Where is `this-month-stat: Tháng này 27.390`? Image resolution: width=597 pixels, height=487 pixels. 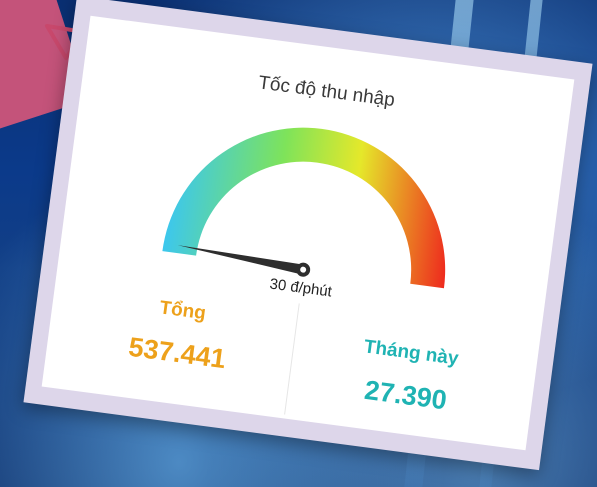
this-month-stat: Tháng này 27.390 is located at coordinates (407, 377).